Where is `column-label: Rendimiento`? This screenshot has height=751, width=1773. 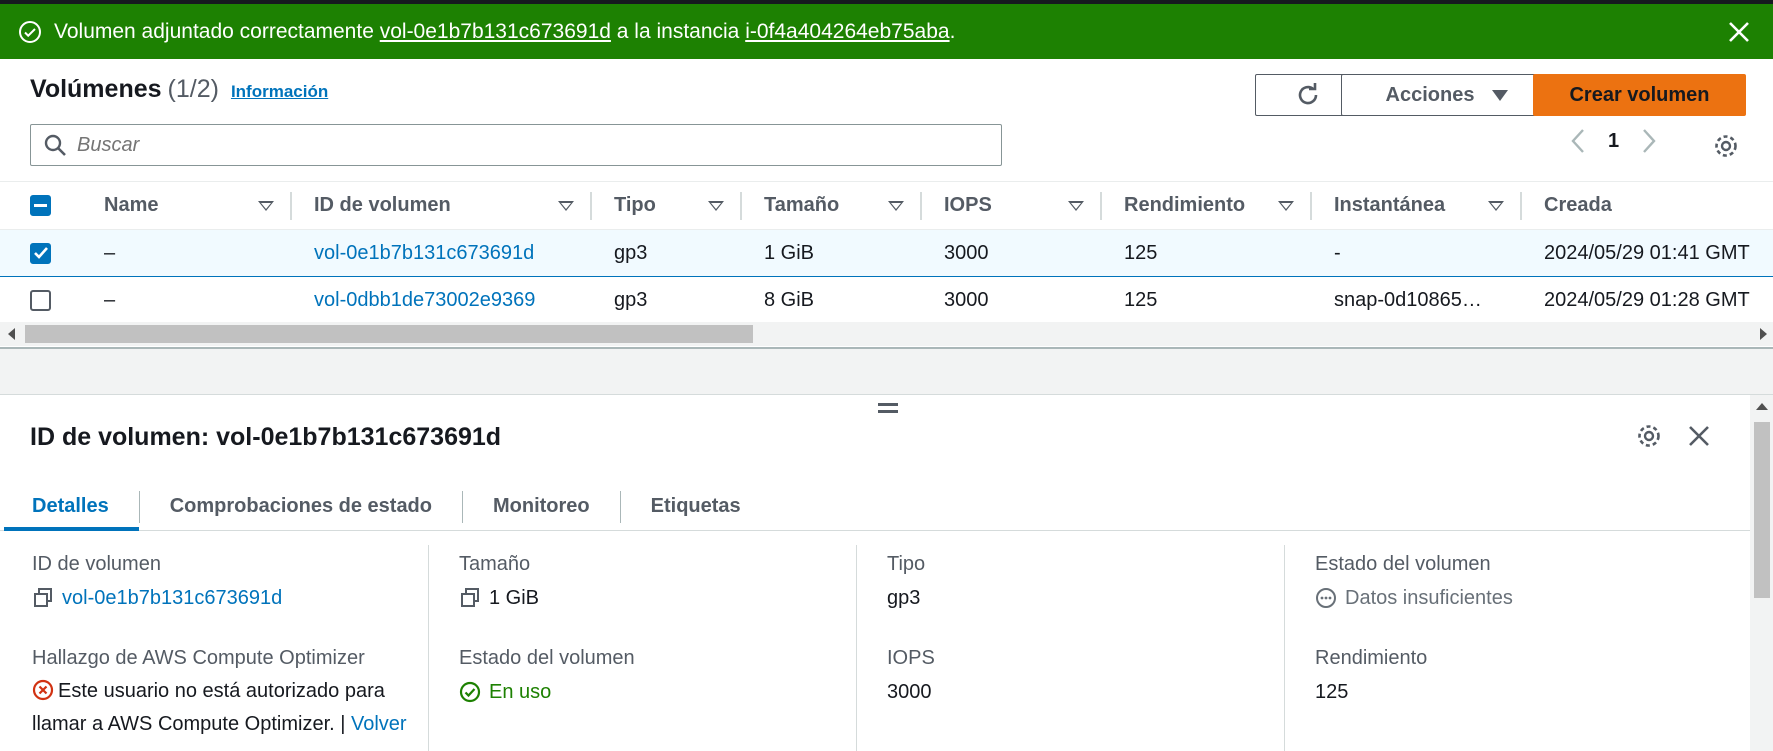
column-label: Rendimiento is located at coordinates (1185, 205).